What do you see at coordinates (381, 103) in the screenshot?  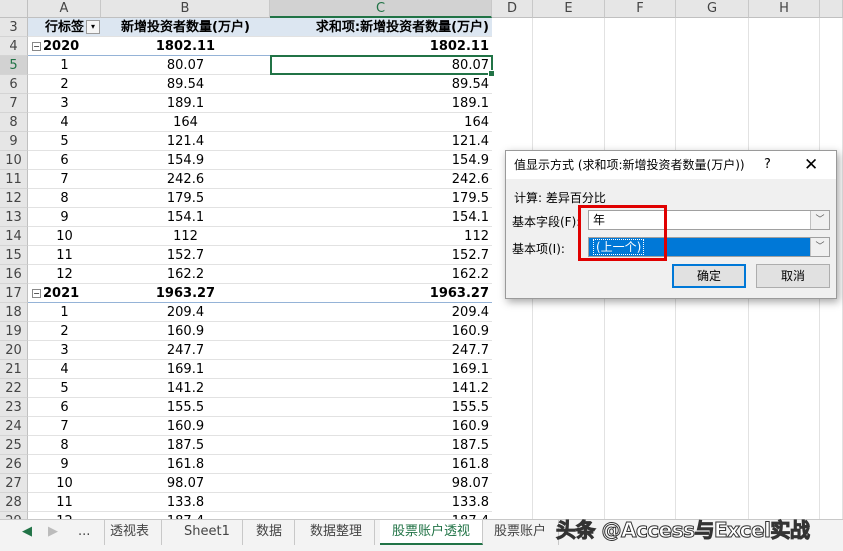 I see `cell-c: 189.1` at bounding box center [381, 103].